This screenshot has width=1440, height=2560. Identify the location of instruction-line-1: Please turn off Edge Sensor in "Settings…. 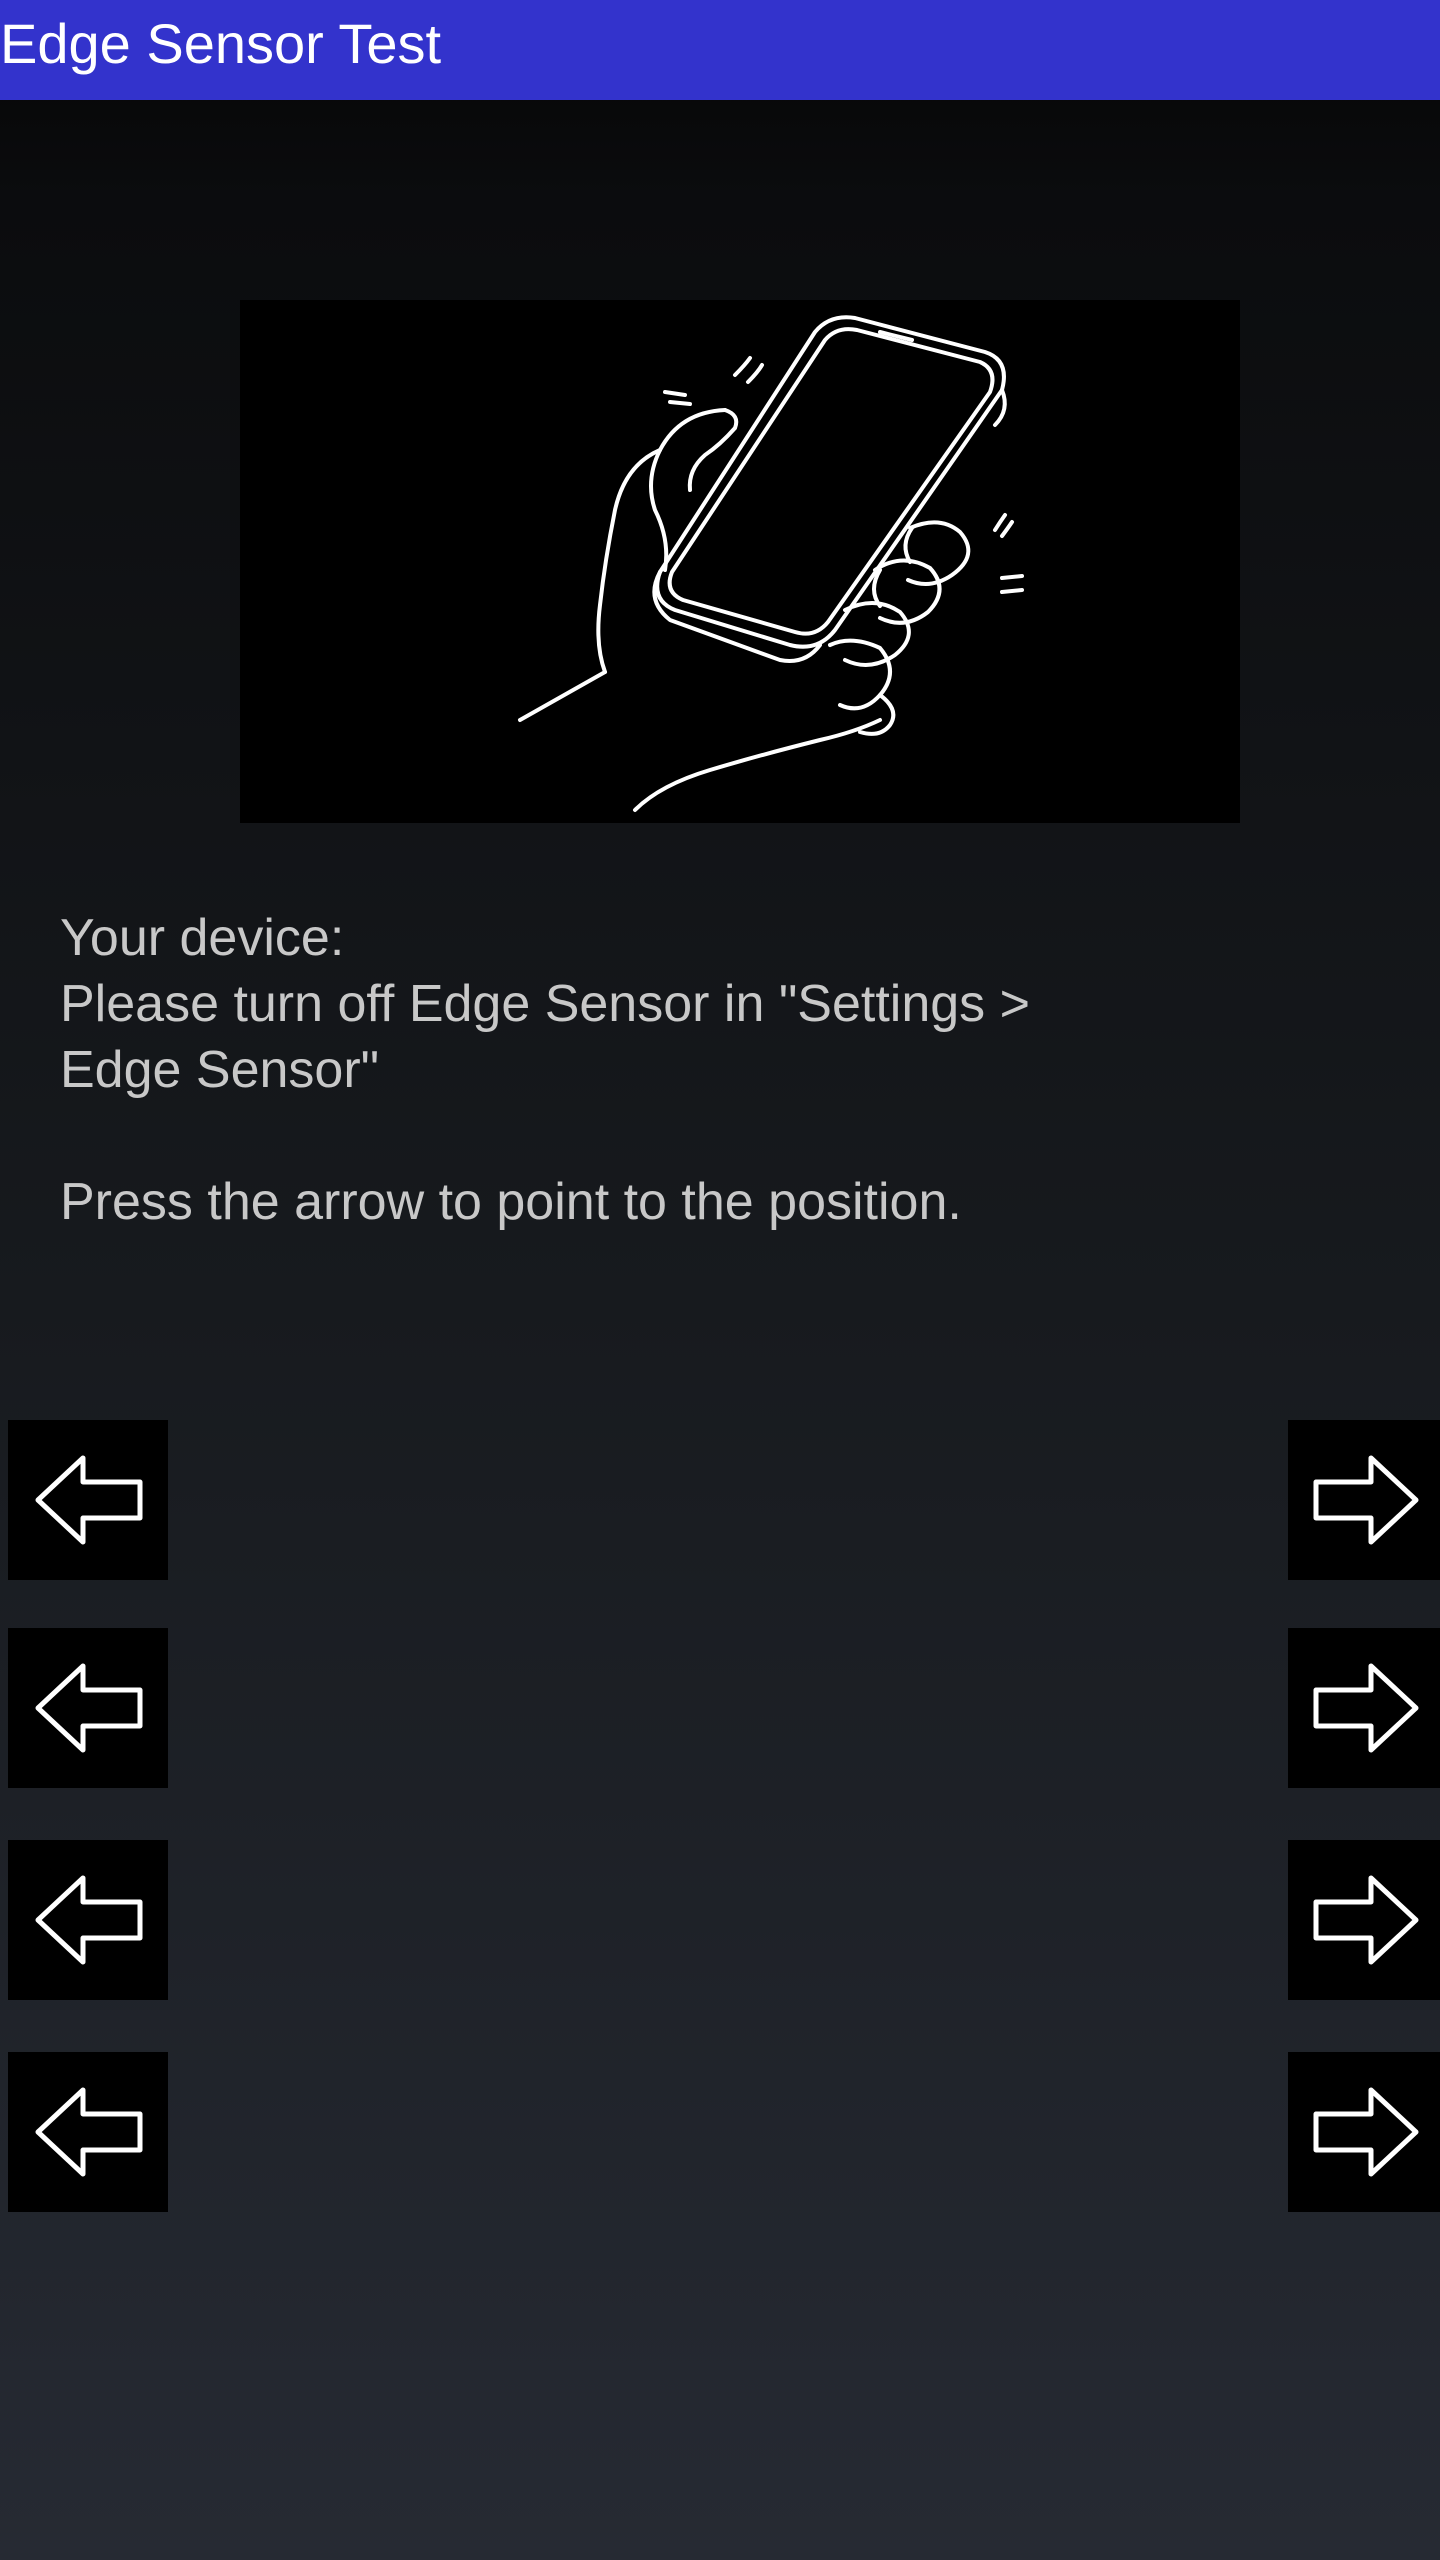
(545, 1004).